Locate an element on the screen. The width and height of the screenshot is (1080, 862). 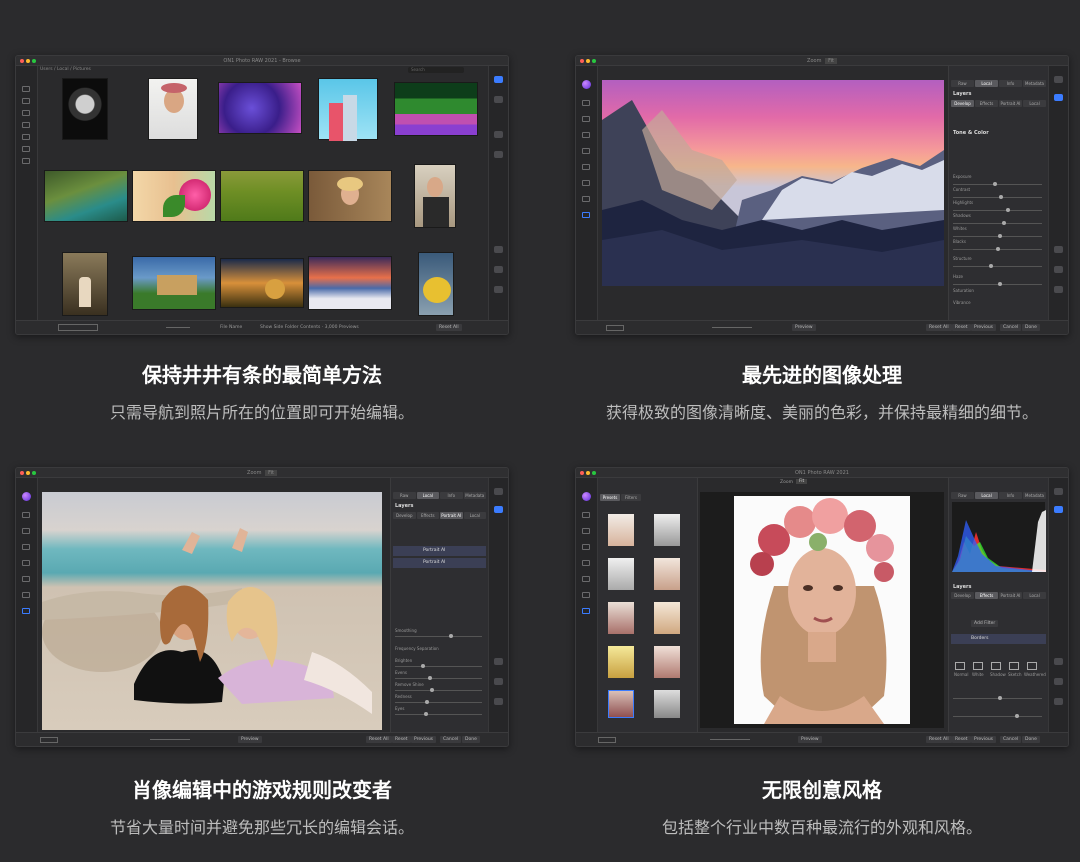
highlights-slider is located at coordinates (997, 210).